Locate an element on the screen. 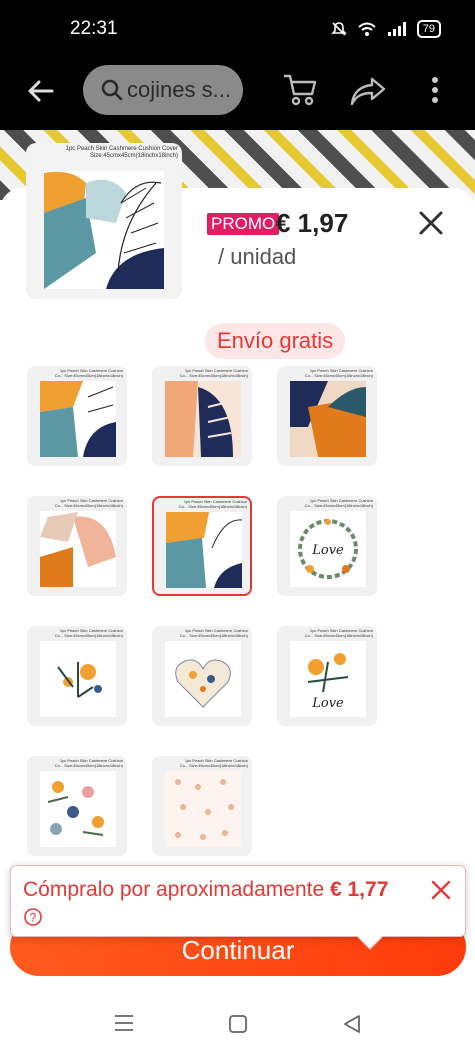  status-time: 22:31 is located at coordinates (94, 28).